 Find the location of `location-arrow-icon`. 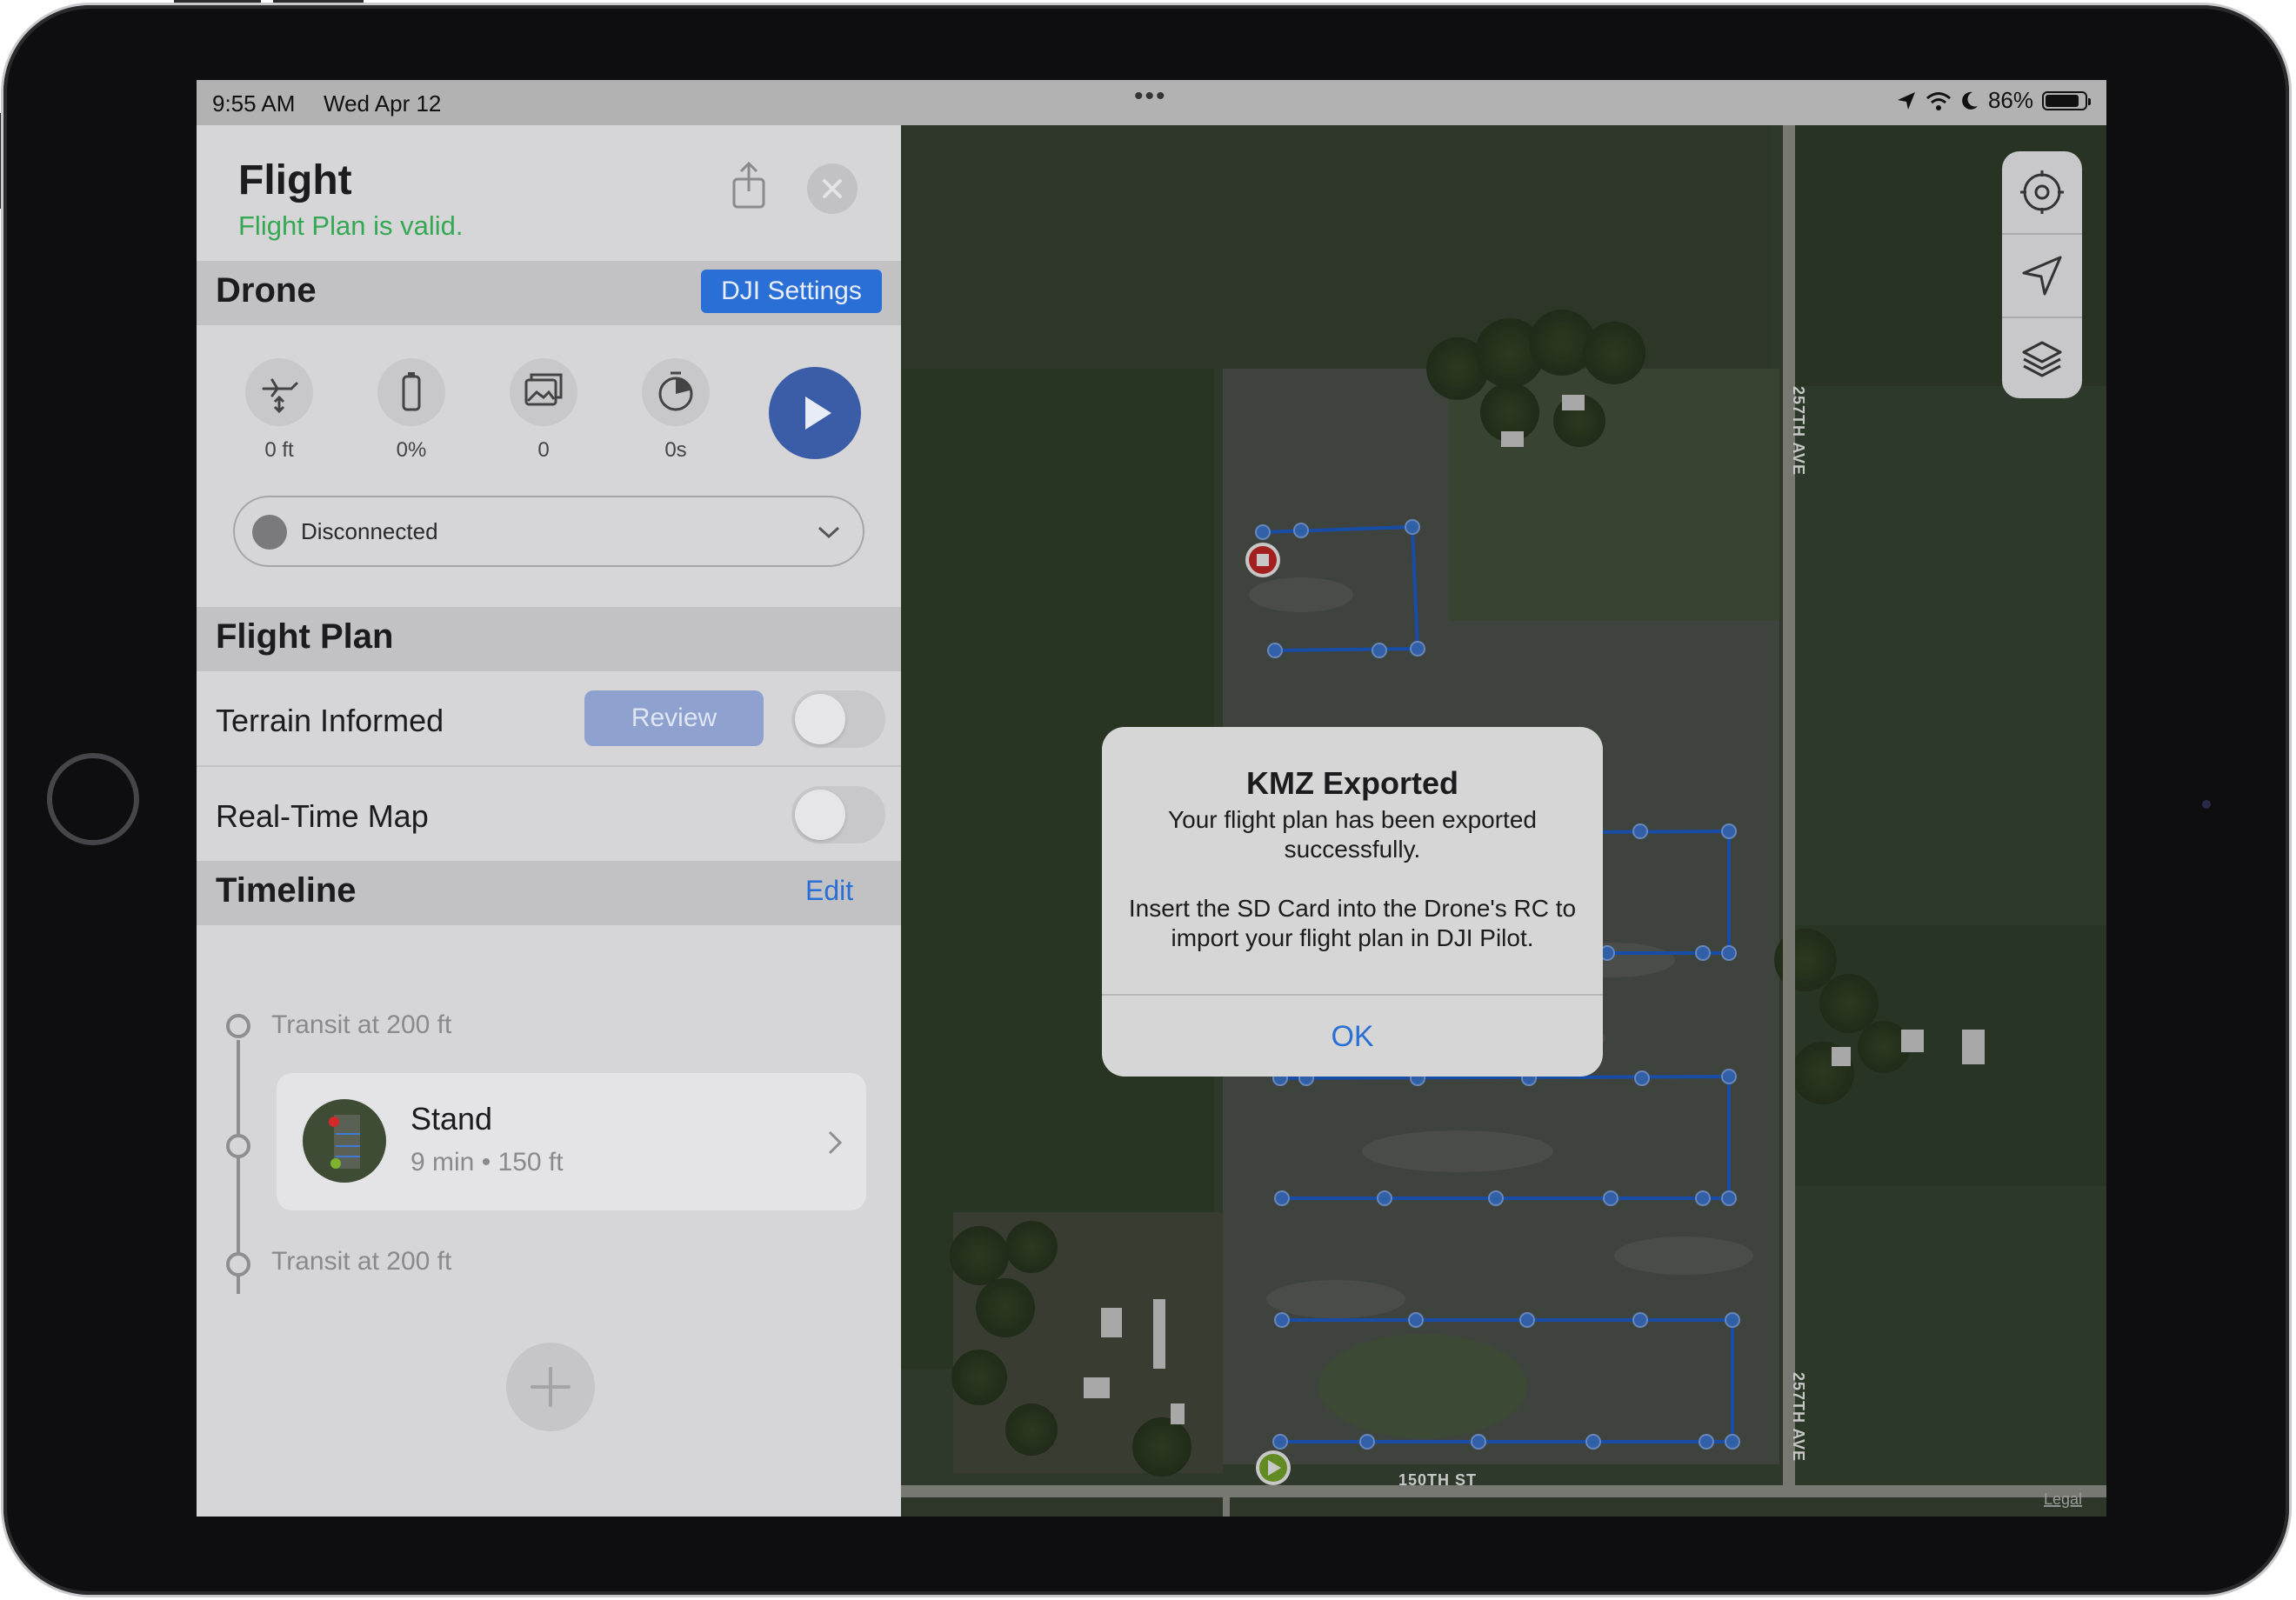

location-arrow-icon is located at coordinates (2042, 276).